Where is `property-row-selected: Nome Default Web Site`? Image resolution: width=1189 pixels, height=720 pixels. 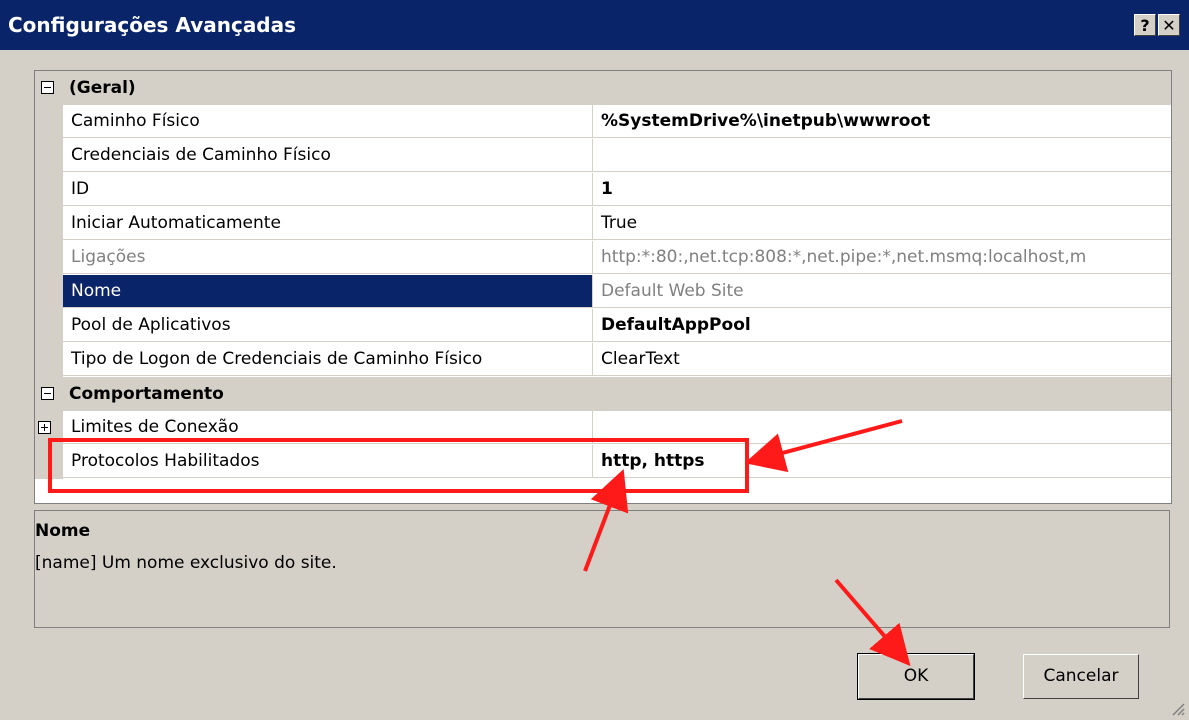 property-row-selected: Nome Default Web Site is located at coordinates (603, 292).